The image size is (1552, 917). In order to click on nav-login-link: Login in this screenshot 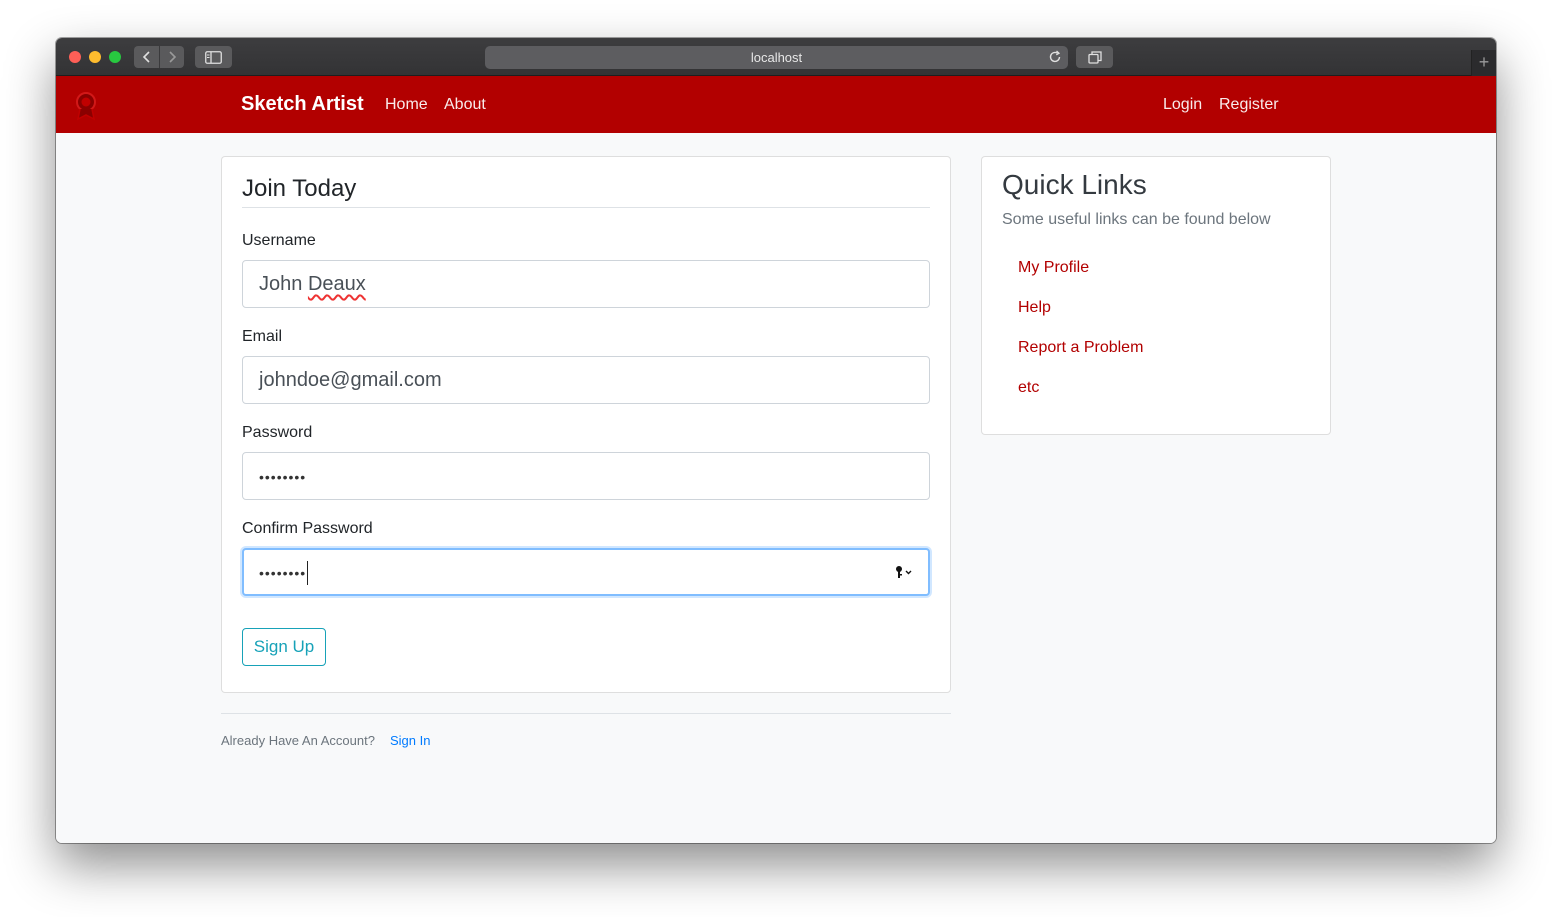, I will do `click(1182, 104)`.